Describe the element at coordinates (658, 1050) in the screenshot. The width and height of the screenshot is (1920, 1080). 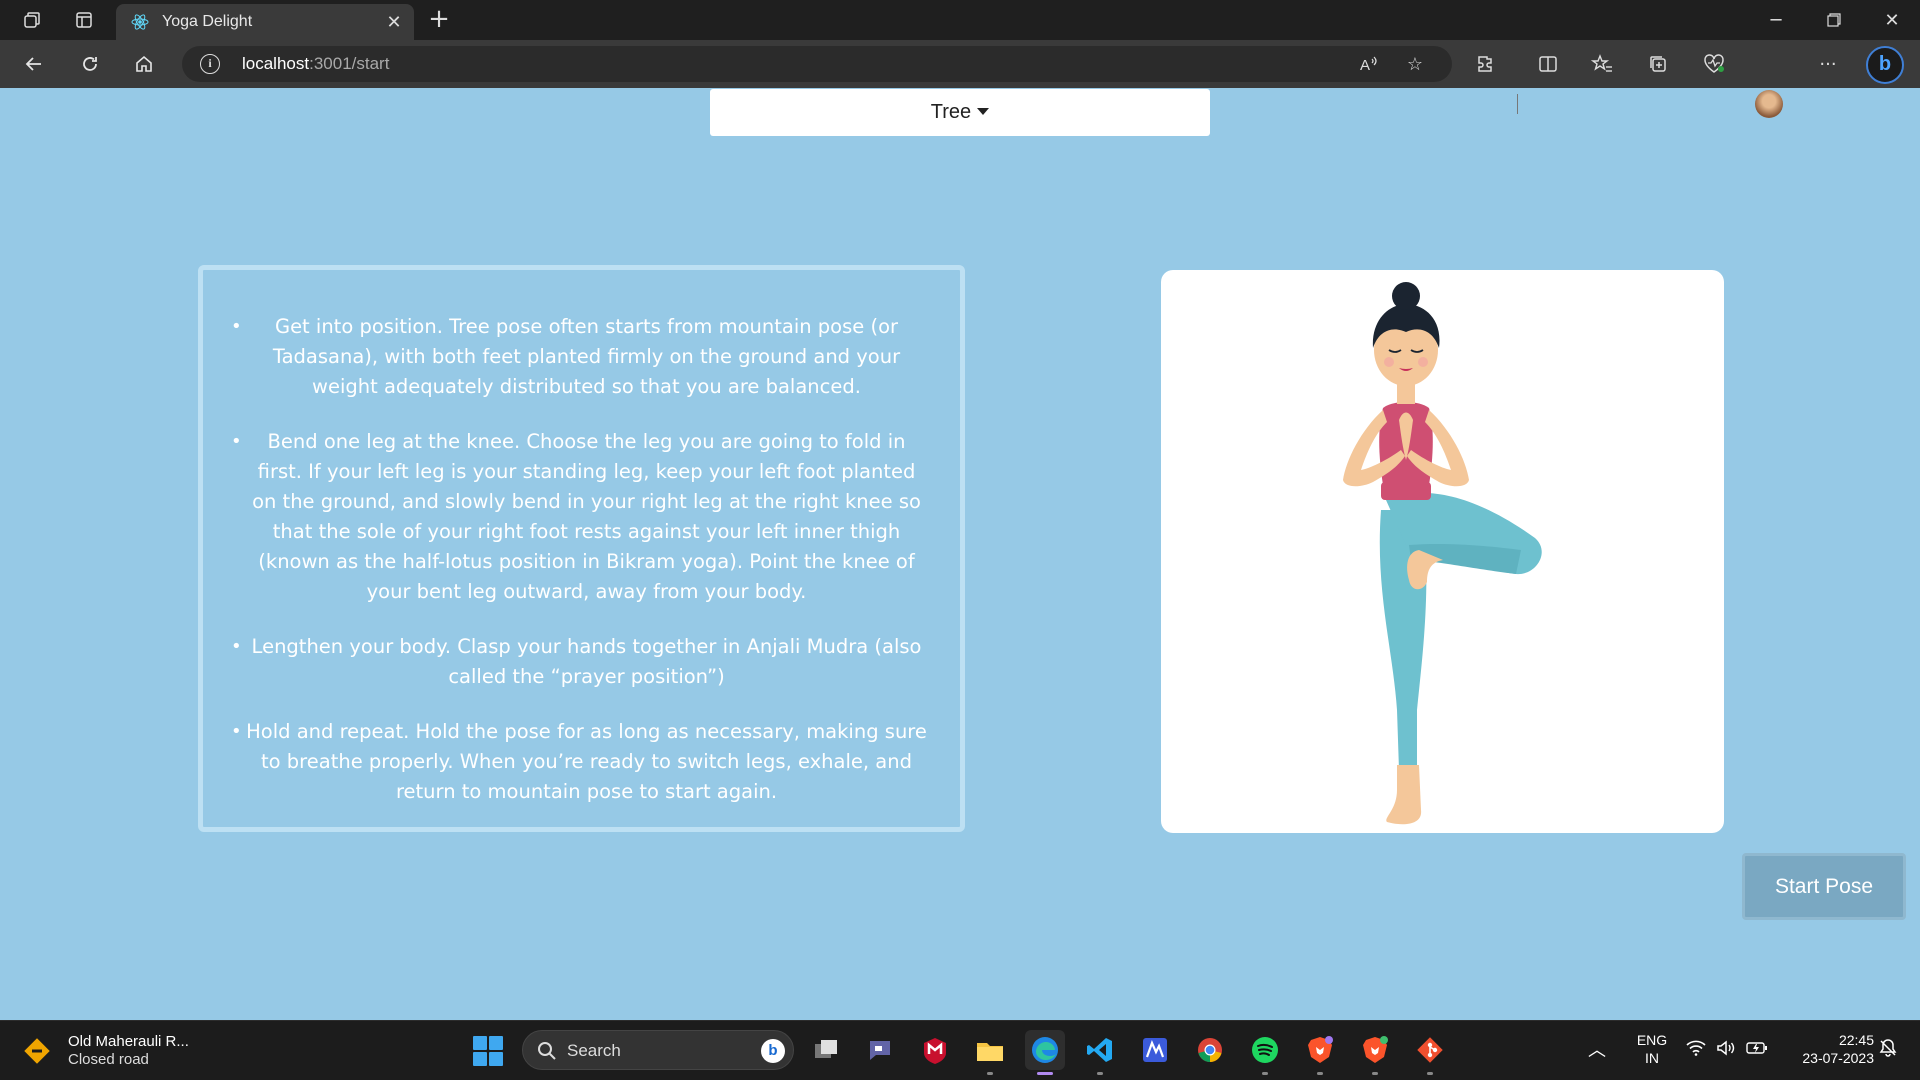
I see `taskbar-search: Search b` at that location.